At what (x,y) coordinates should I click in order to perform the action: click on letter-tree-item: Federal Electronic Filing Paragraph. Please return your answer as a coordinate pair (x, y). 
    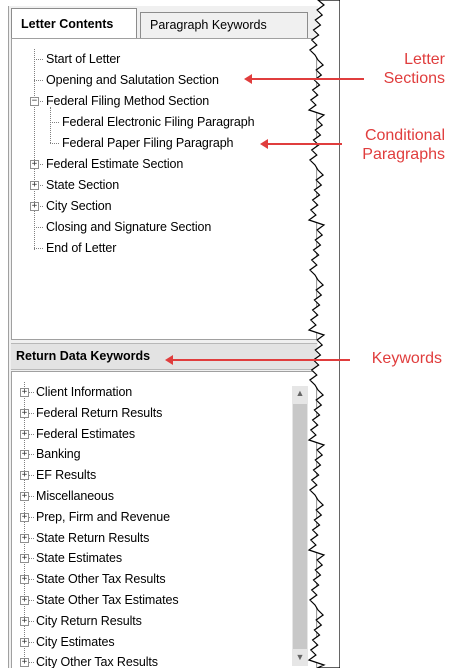
    Looking at the image, I should click on (158, 122).